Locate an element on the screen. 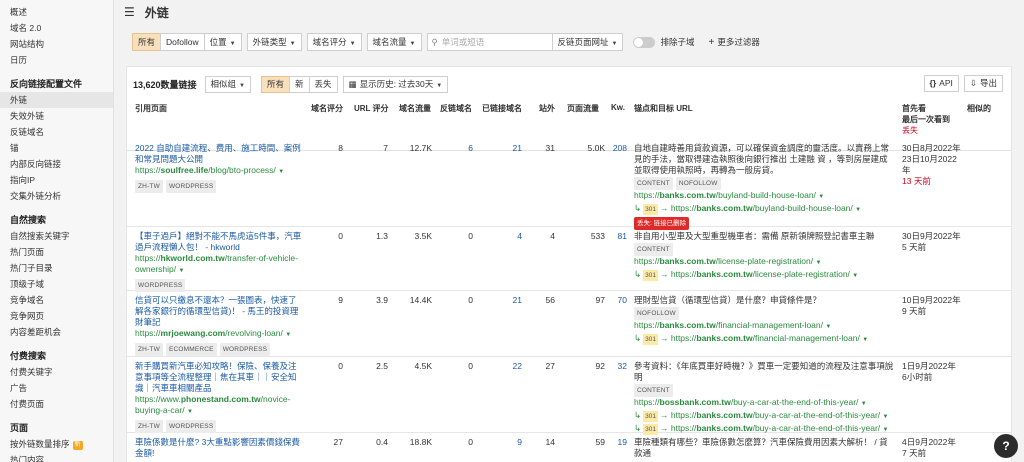  search-input: ⚲ 单词或短语 is located at coordinates (489, 42).